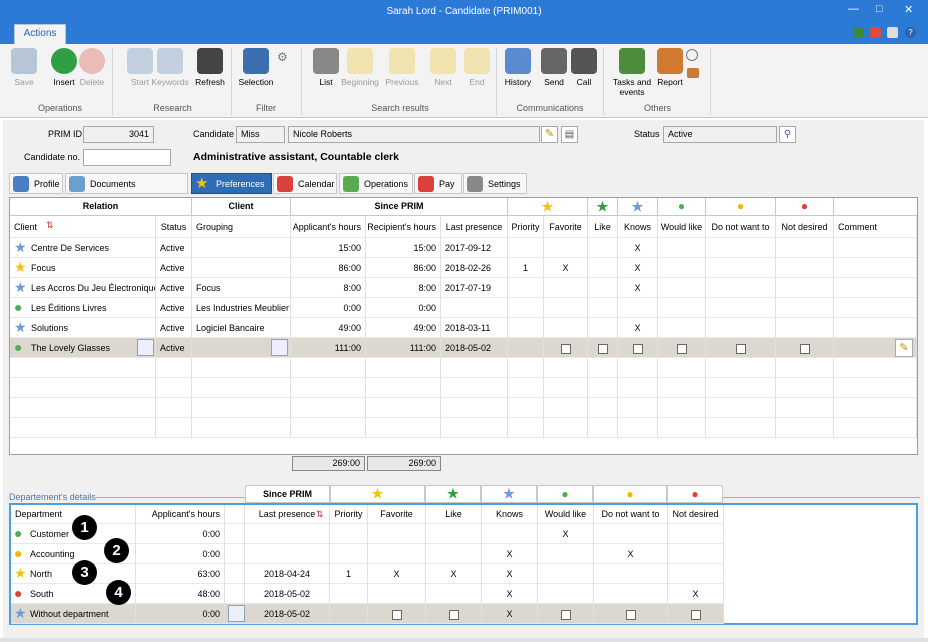 The height and width of the screenshot is (642, 928). I want to click on previous-label: Previous, so click(402, 82).